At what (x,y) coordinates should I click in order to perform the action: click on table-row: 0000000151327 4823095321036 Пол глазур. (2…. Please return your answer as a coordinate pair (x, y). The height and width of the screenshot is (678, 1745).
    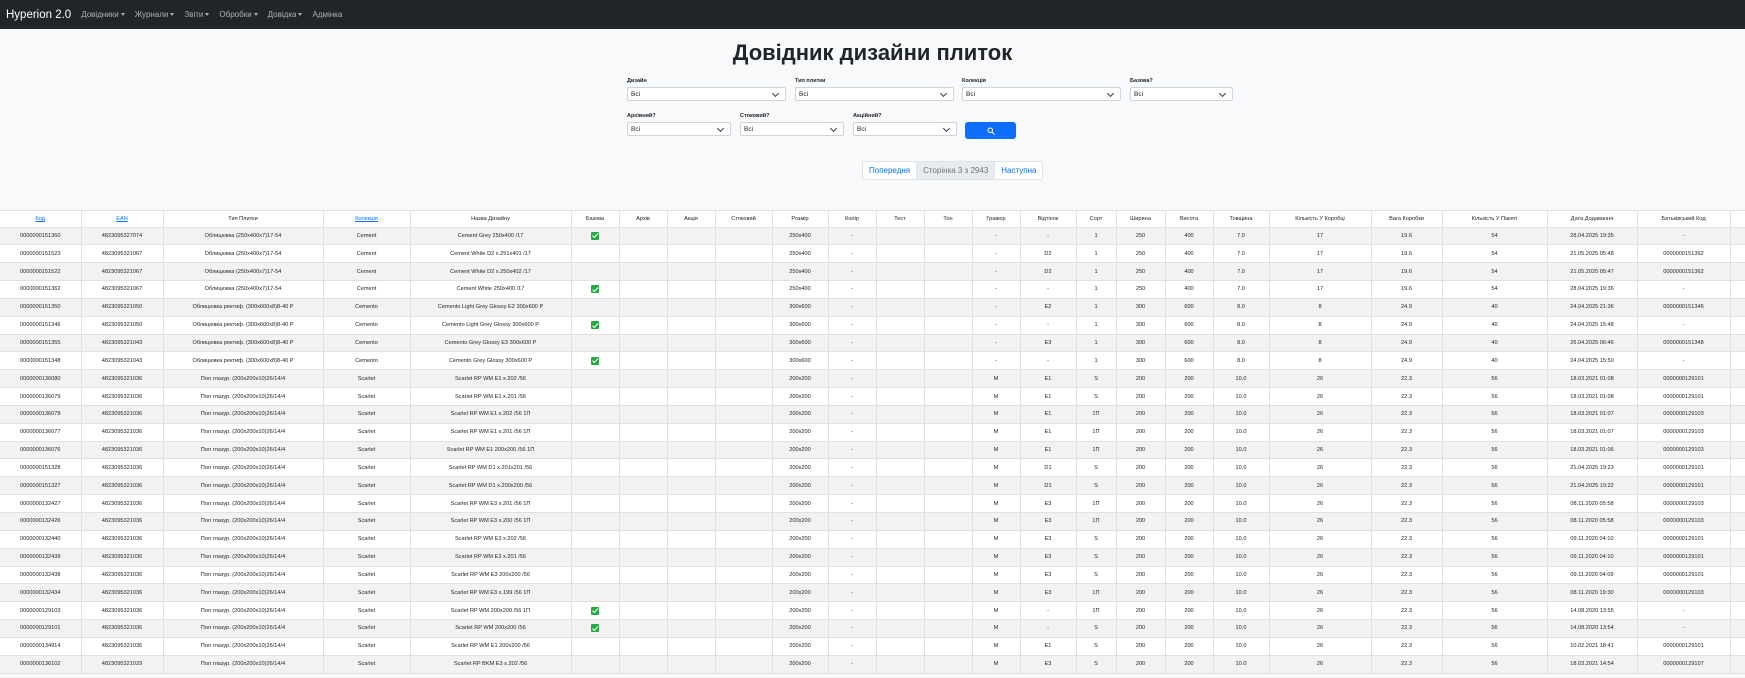
    Looking at the image, I should click on (872, 486).